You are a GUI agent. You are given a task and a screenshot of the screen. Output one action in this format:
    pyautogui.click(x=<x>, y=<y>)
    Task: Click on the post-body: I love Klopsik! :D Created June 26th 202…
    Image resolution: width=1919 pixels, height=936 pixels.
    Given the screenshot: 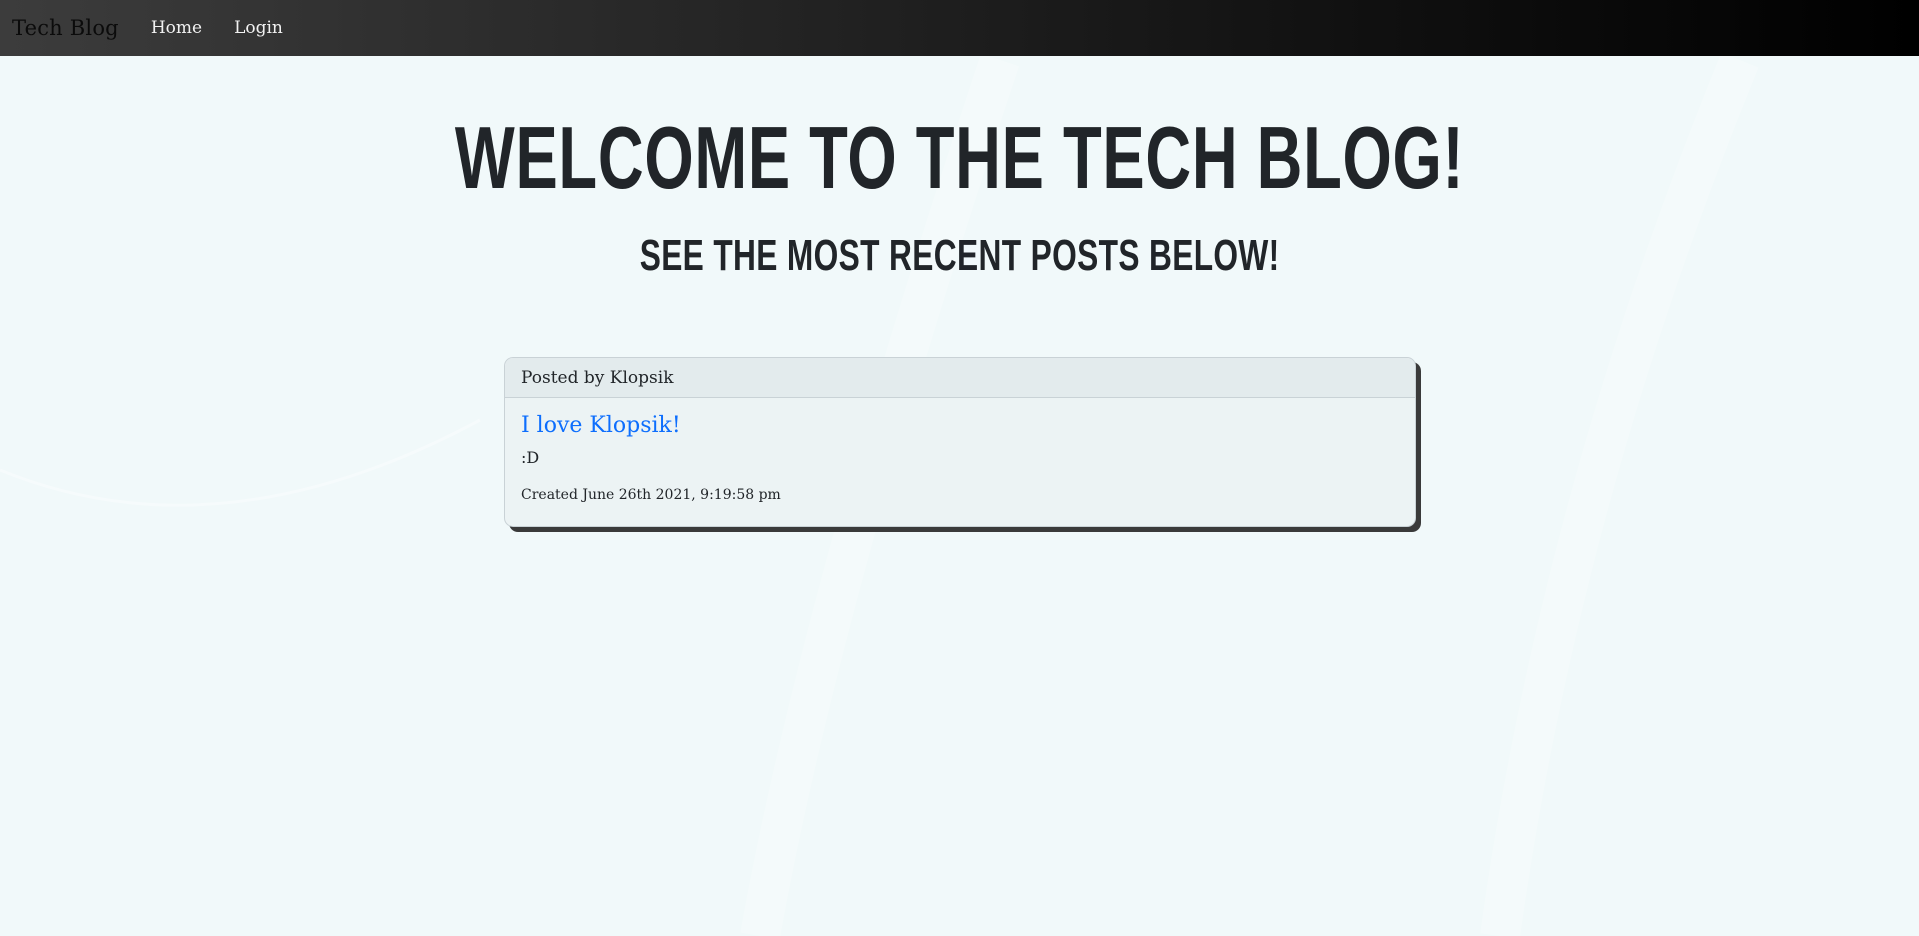 What is the action you would take?
    pyautogui.click(x=960, y=451)
    